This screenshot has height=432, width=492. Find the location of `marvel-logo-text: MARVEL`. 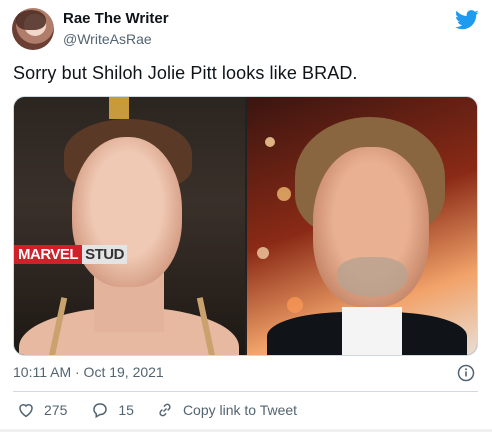

marvel-logo-text: MARVEL is located at coordinates (48, 254).